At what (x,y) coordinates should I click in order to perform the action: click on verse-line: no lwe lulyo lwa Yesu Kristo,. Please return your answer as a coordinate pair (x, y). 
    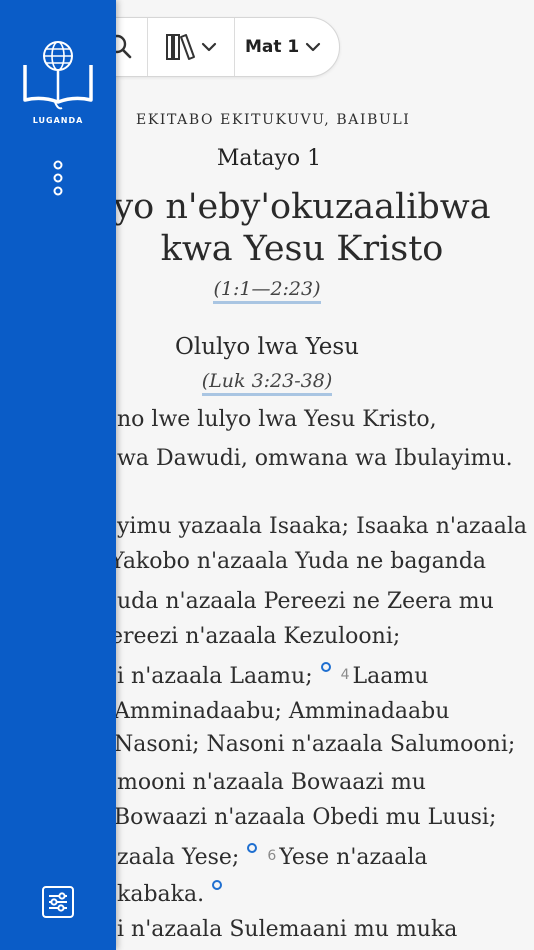
    Looking at the image, I should click on (277, 419).